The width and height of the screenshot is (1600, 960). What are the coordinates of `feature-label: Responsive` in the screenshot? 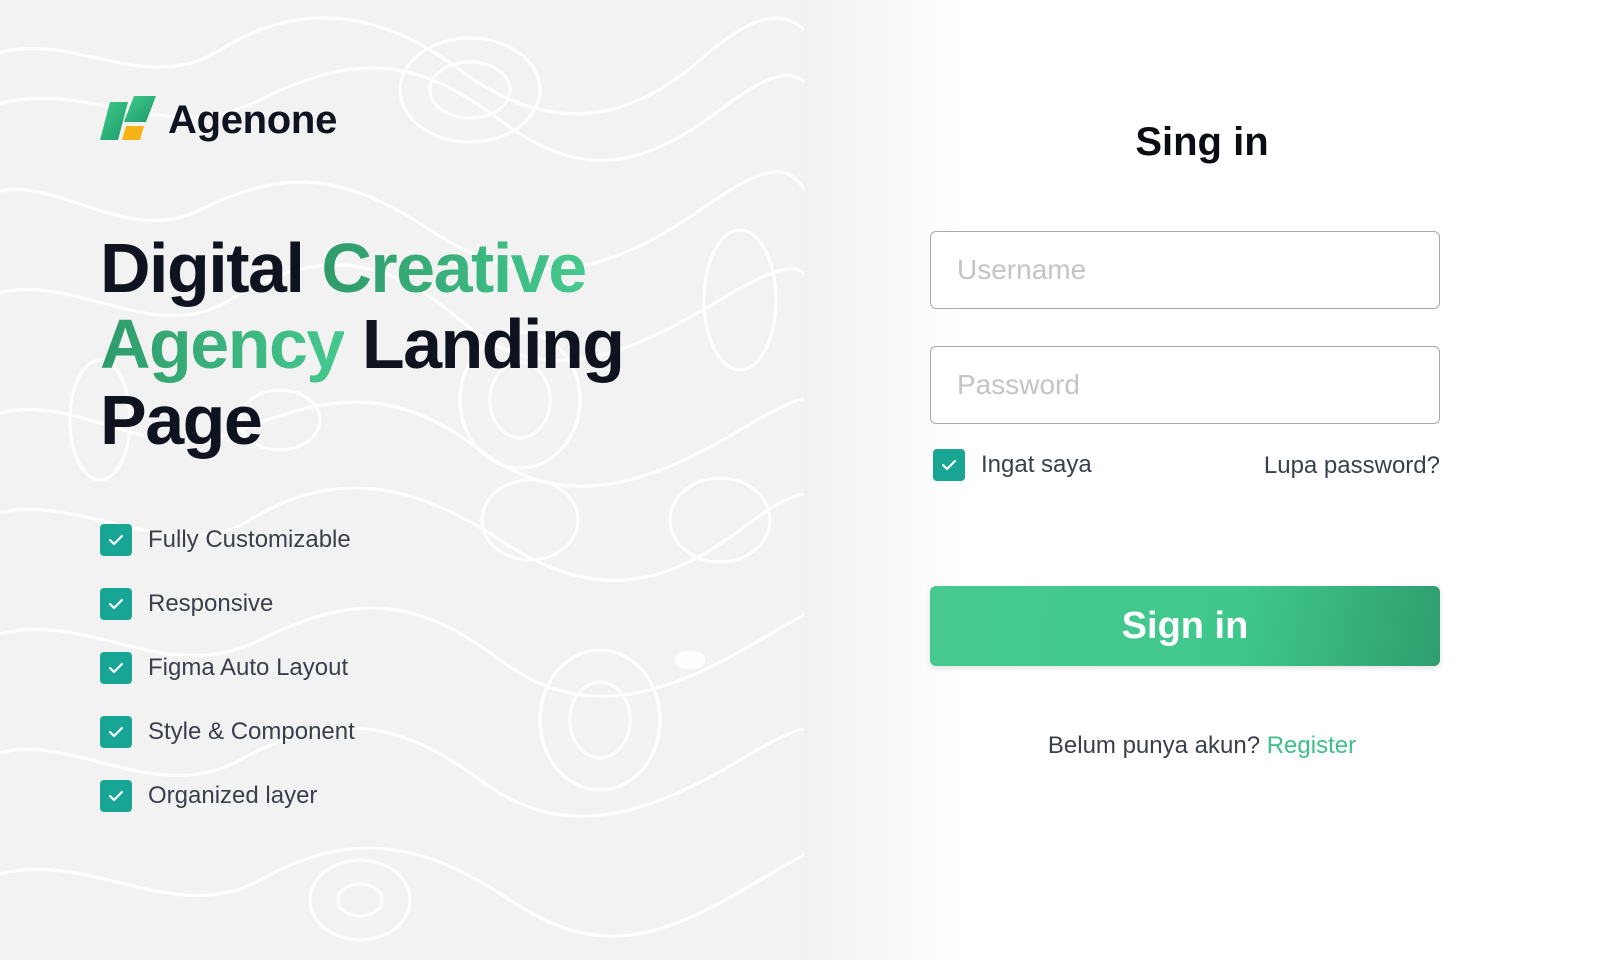 It's located at (211, 603).